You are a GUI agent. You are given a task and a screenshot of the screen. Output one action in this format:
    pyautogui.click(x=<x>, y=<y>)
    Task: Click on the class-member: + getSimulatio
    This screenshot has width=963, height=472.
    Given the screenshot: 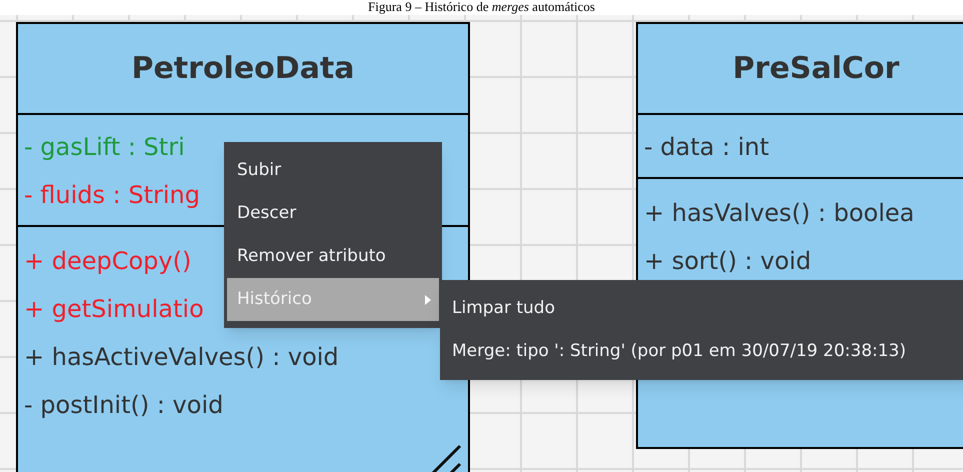 What is the action you would take?
    pyautogui.click(x=113, y=309)
    